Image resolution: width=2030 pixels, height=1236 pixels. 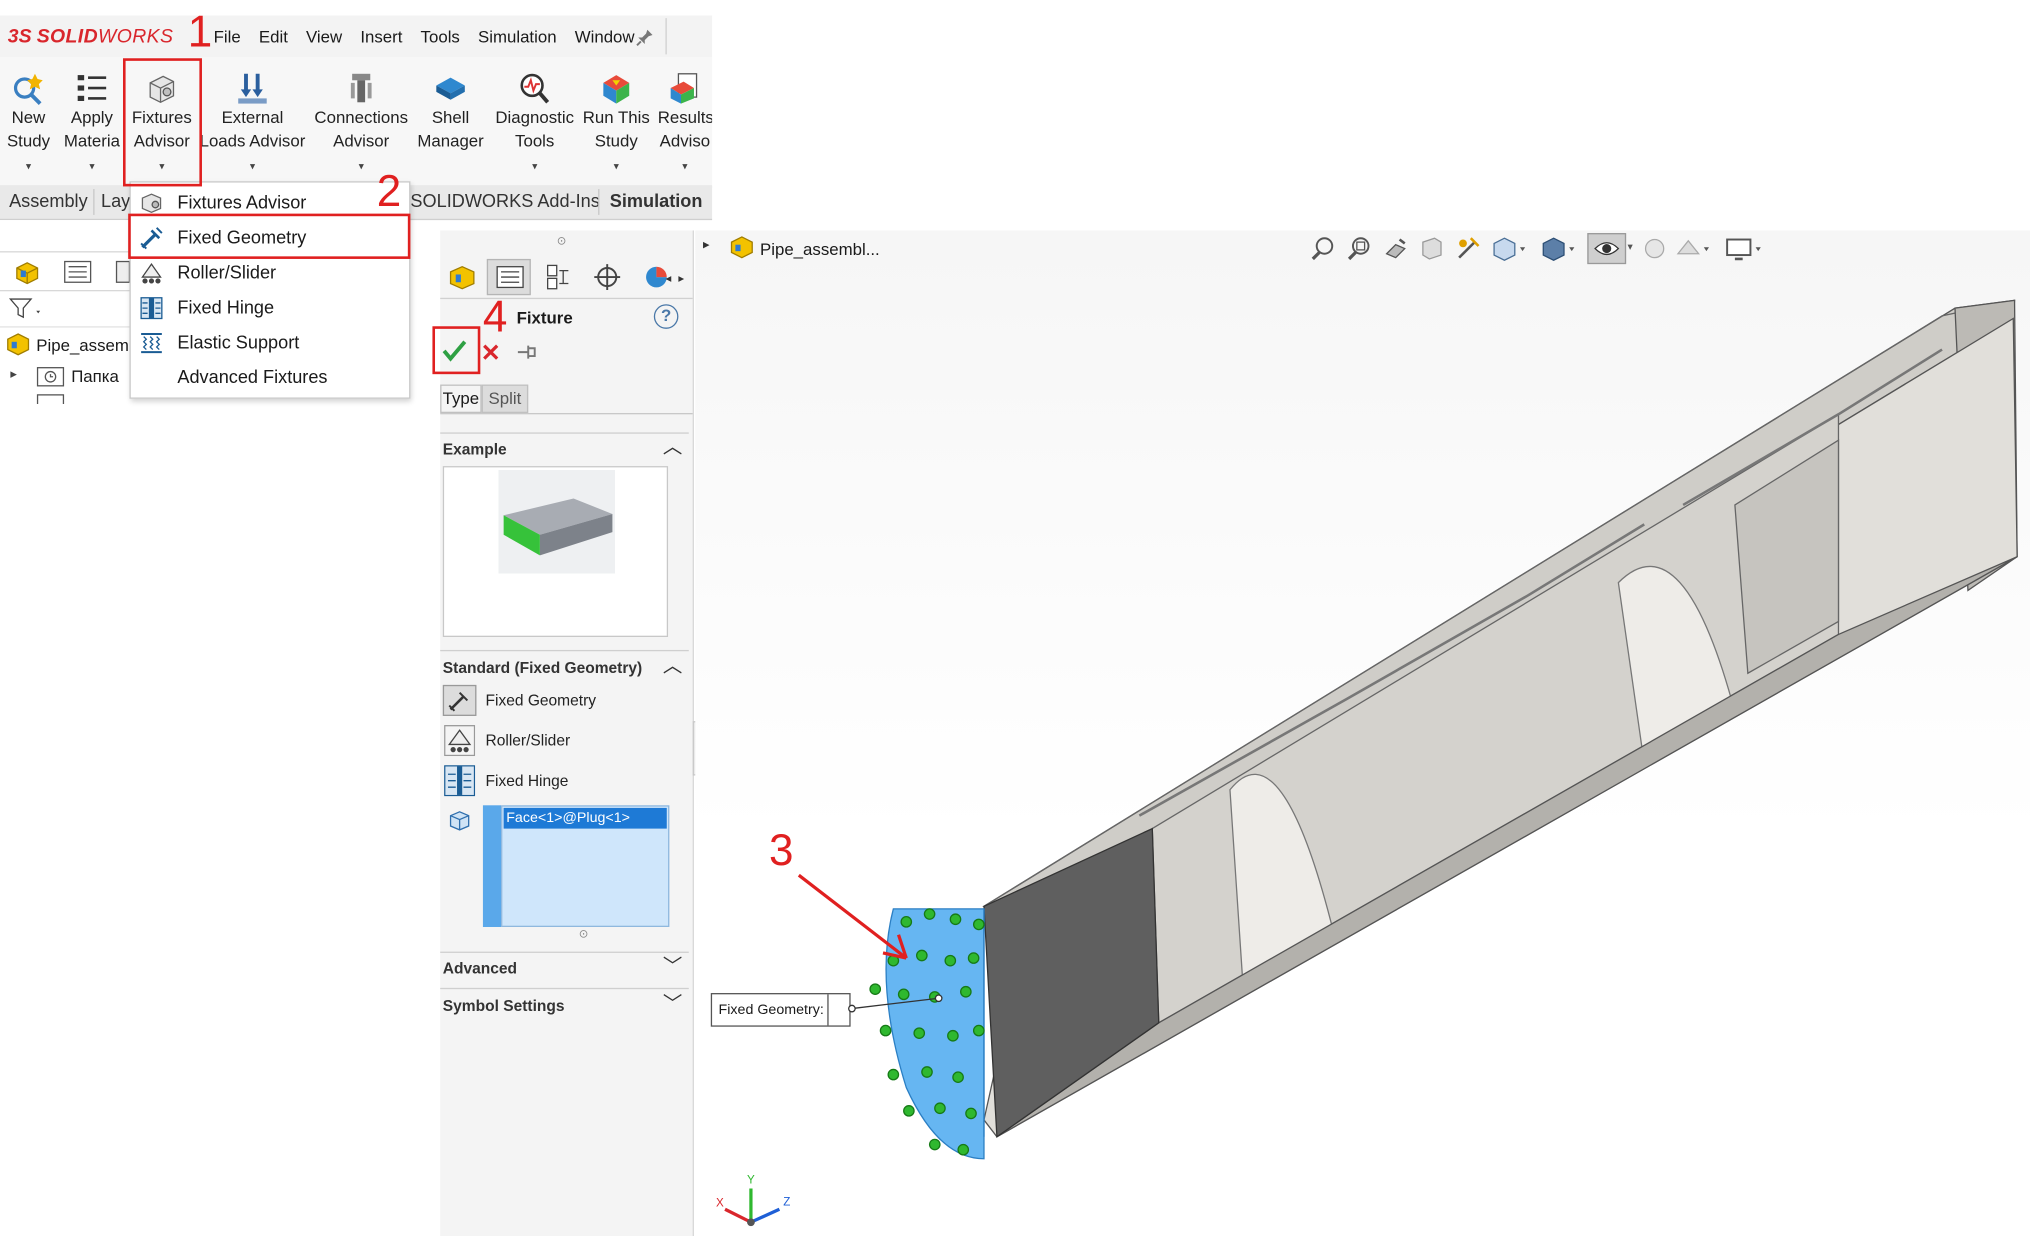 What do you see at coordinates (270, 377) in the screenshot?
I see `menu-item-advanced-fixtures: Advanced Fixtures` at bounding box center [270, 377].